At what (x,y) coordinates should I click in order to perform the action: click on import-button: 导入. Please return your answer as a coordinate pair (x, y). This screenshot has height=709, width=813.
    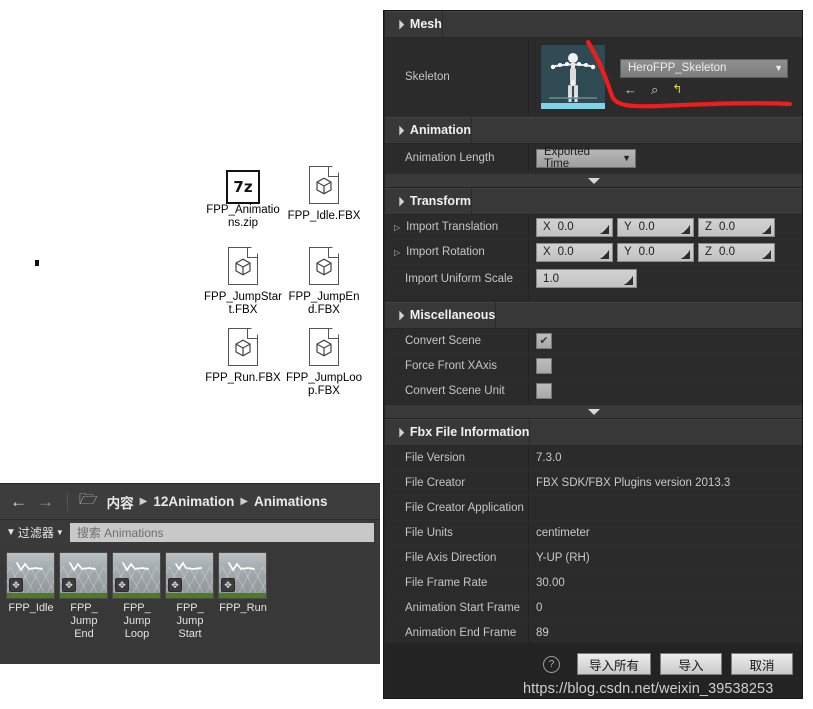
    Looking at the image, I should click on (691, 664).